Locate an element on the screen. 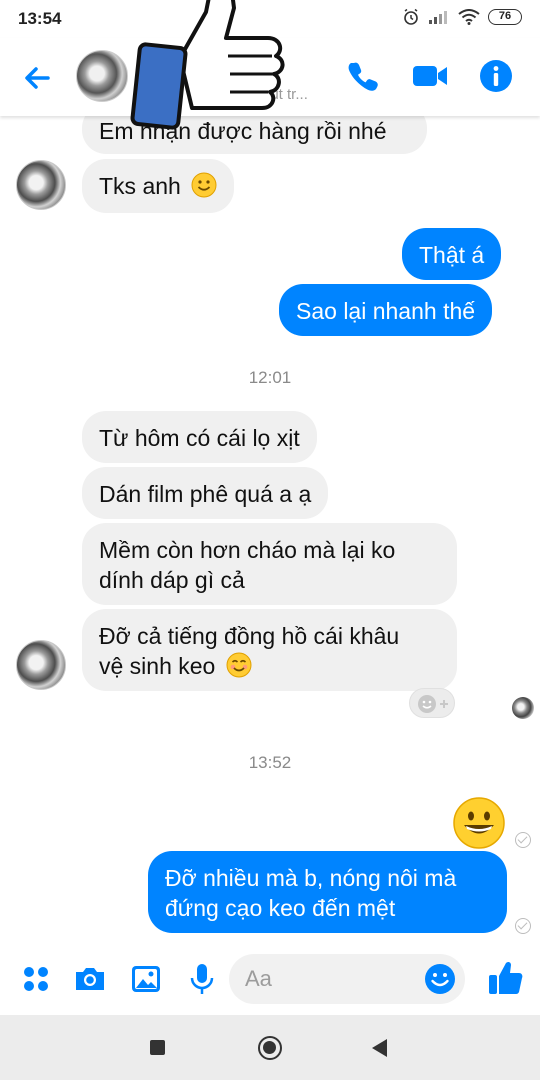 This screenshot has width=540, height=1080. message-text: Từ hôm có cái lọ xịt is located at coordinates (199, 438).